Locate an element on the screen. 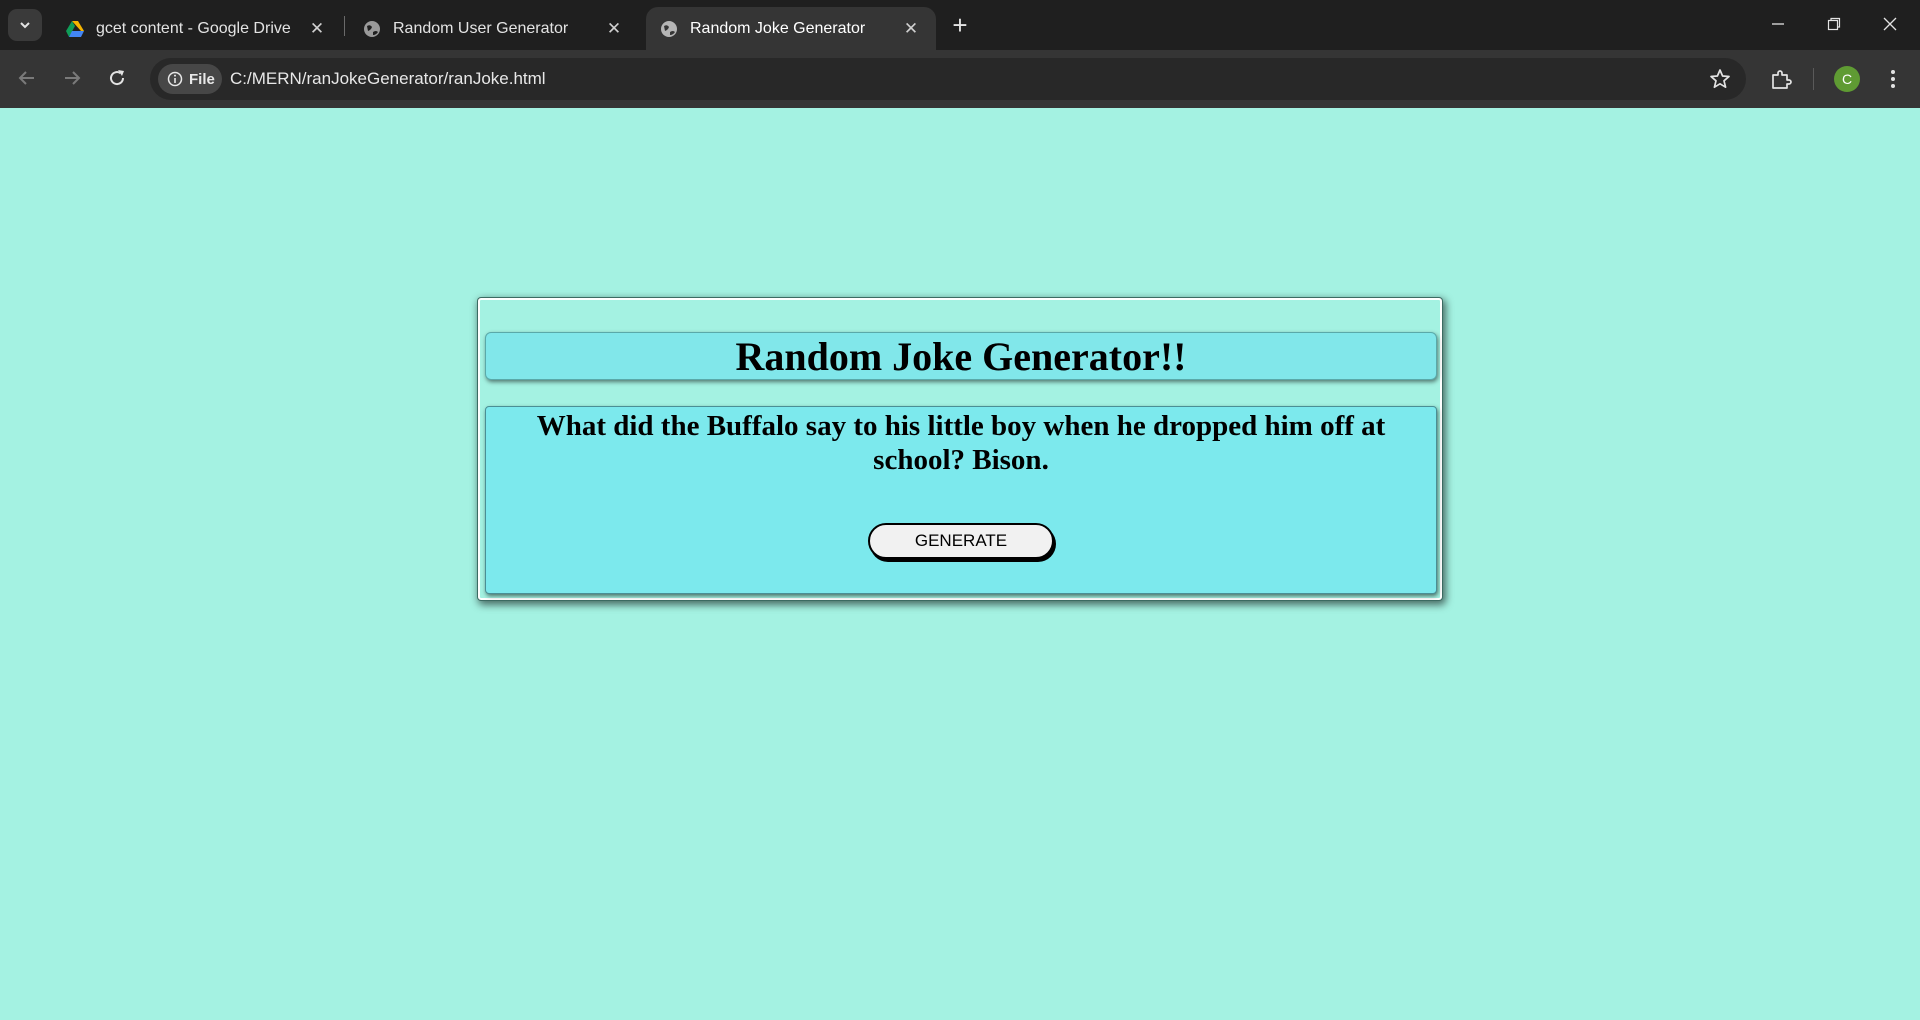 This screenshot has height=1020, width=1920. bookmark-star-icon is located at coordinates (1720, 79).